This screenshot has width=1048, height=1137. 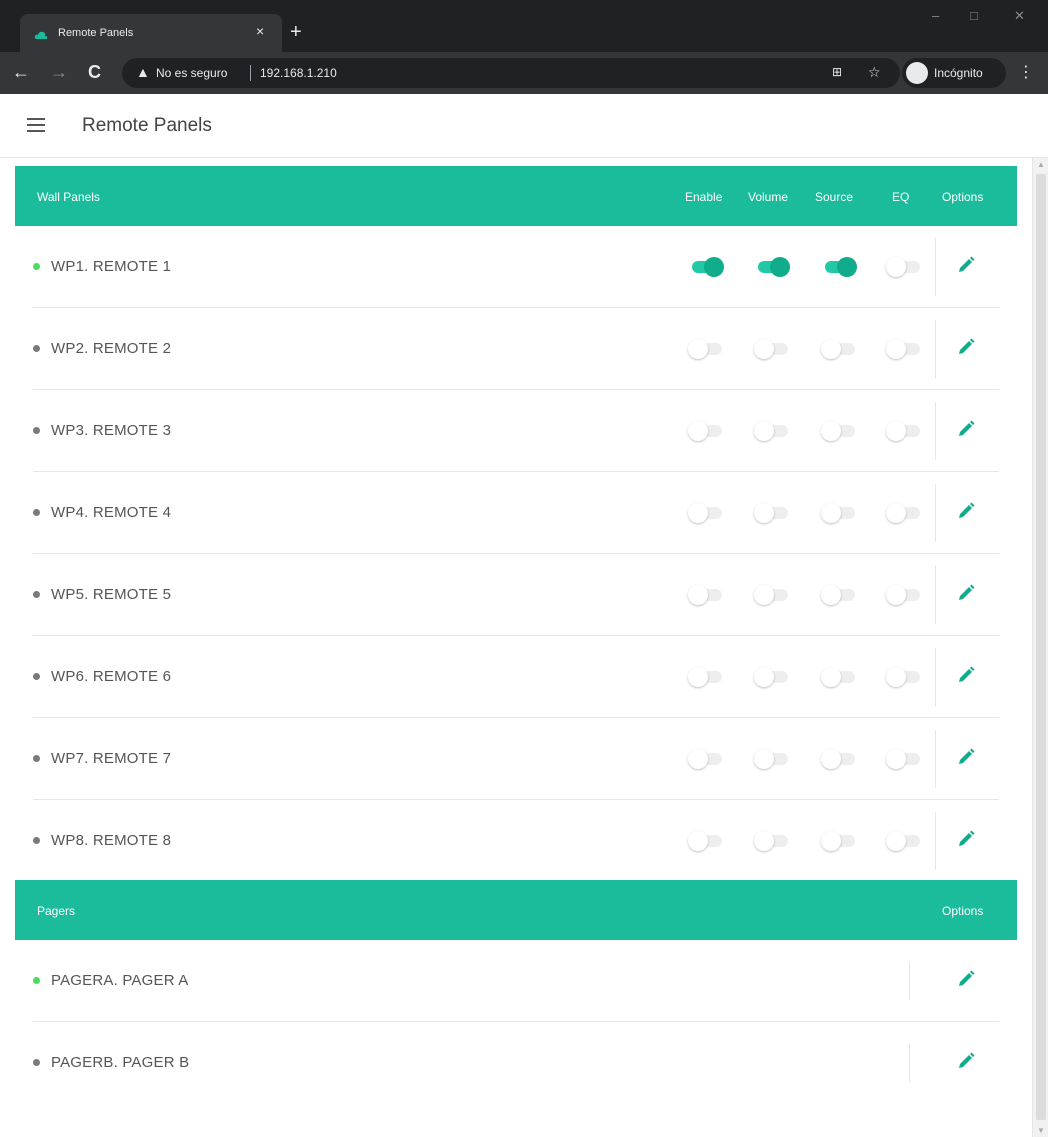 What do you see at coordinates (191, 73) in the screenshot?
I see `security-status: No es seguro` at bounding box center [191, 73].